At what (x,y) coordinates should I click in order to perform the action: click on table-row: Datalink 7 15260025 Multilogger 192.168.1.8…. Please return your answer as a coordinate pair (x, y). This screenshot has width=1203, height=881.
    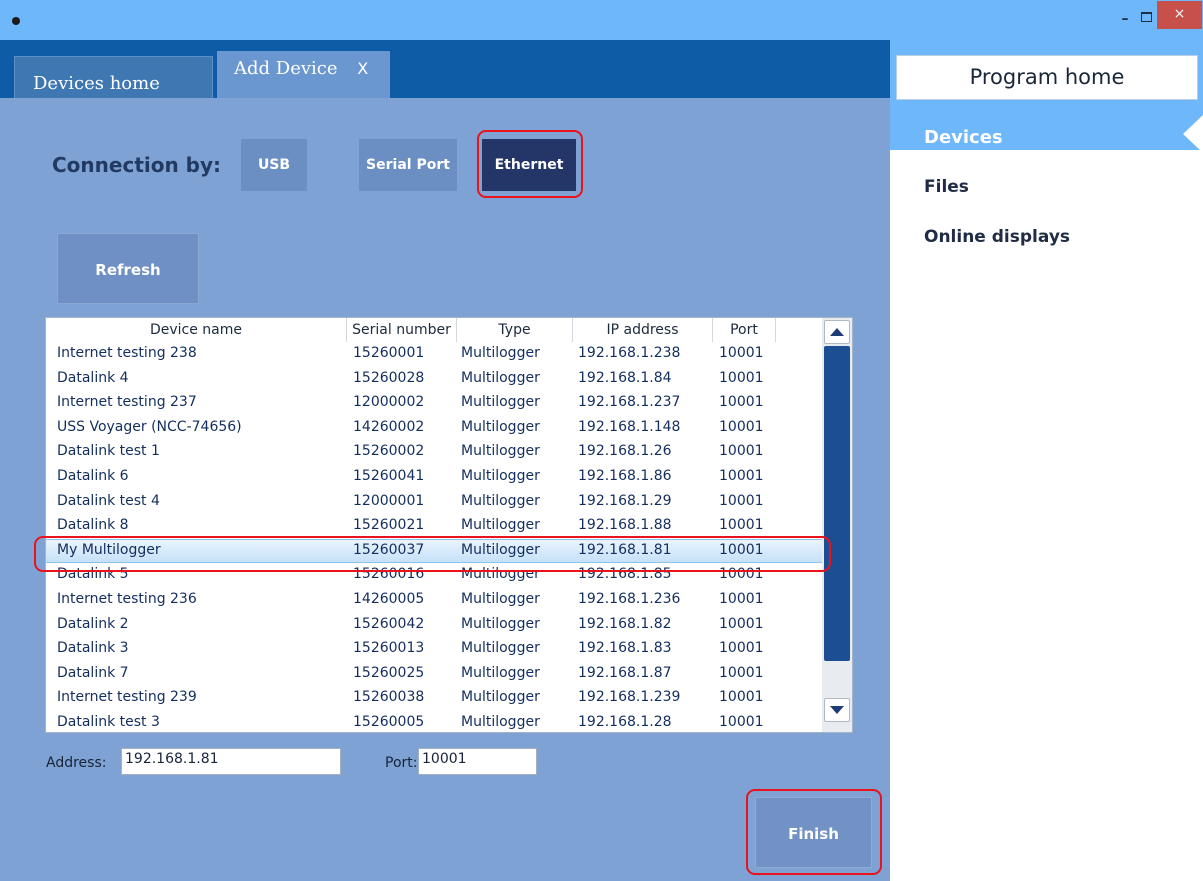
    Looking at the image, I should click on (434, 674).